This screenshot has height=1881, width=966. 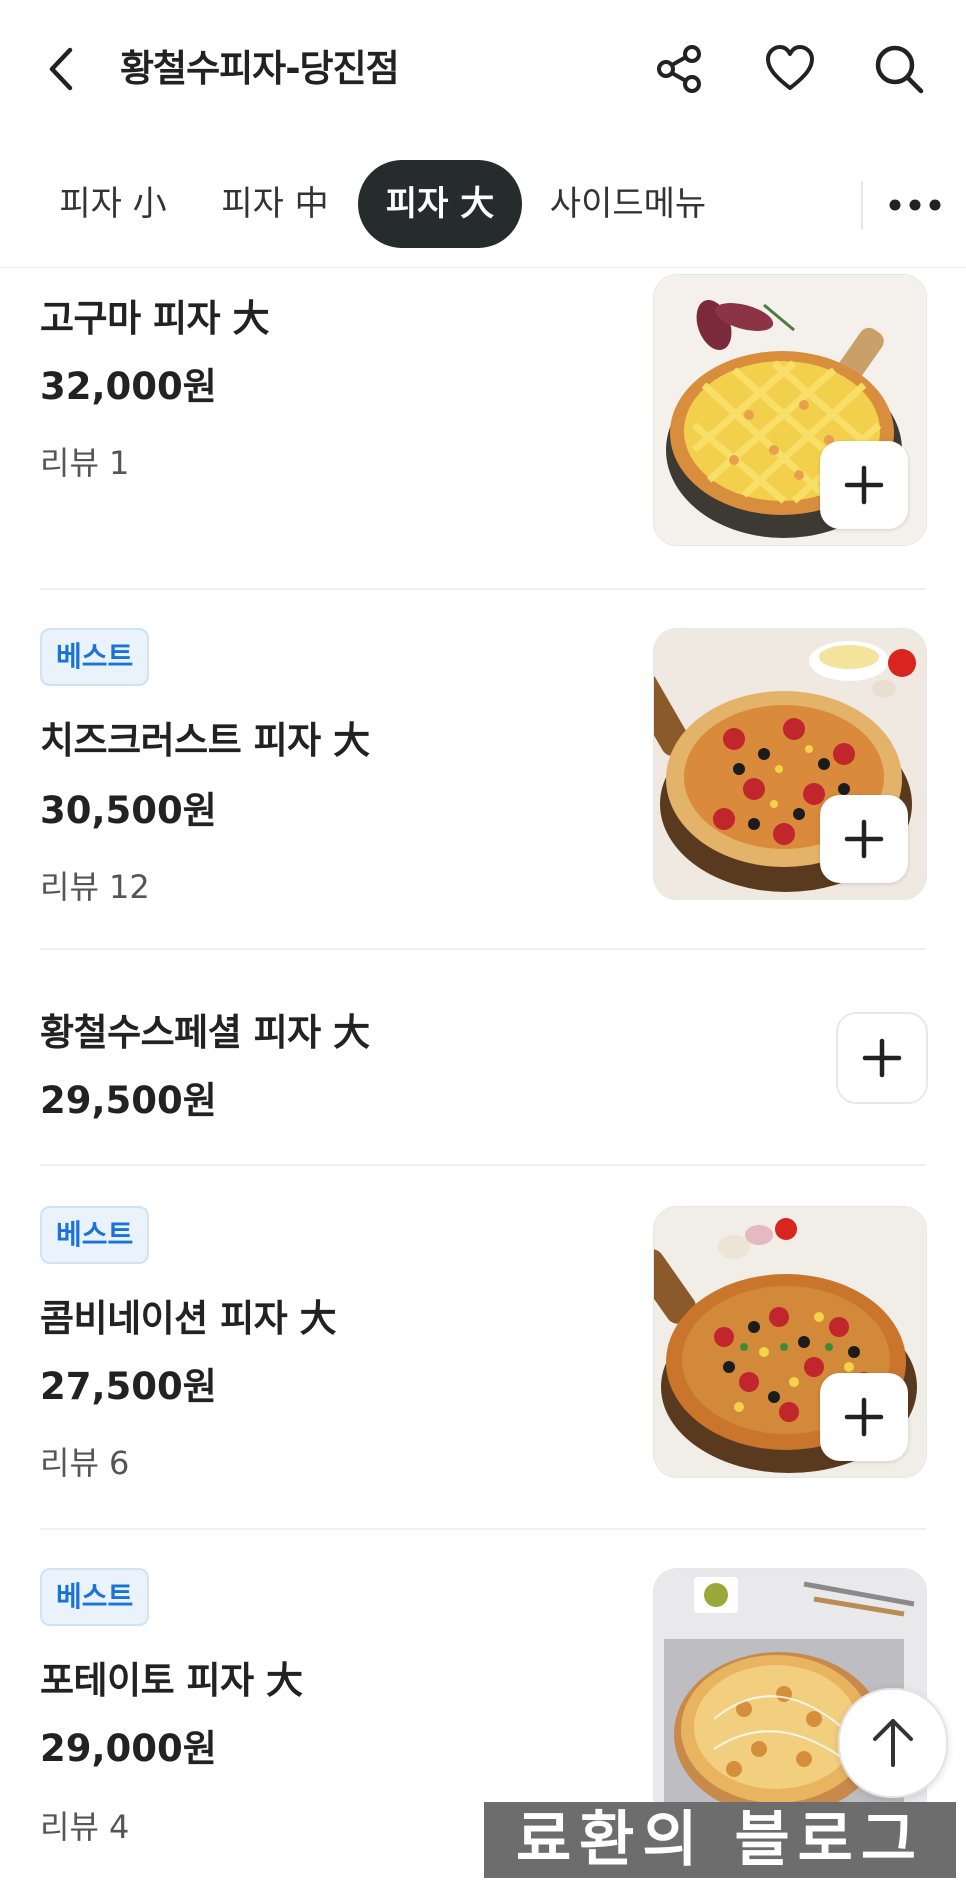 What do you see at coordinates (720, 1840) in the screenshot?
I see `blog-watermark: 료환의 블로그` at bounding box center [720, 1840].